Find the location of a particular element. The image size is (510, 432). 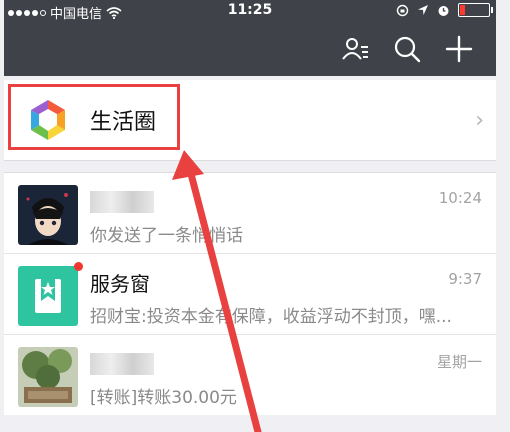

location-icon is located at coordinates (423, 10).